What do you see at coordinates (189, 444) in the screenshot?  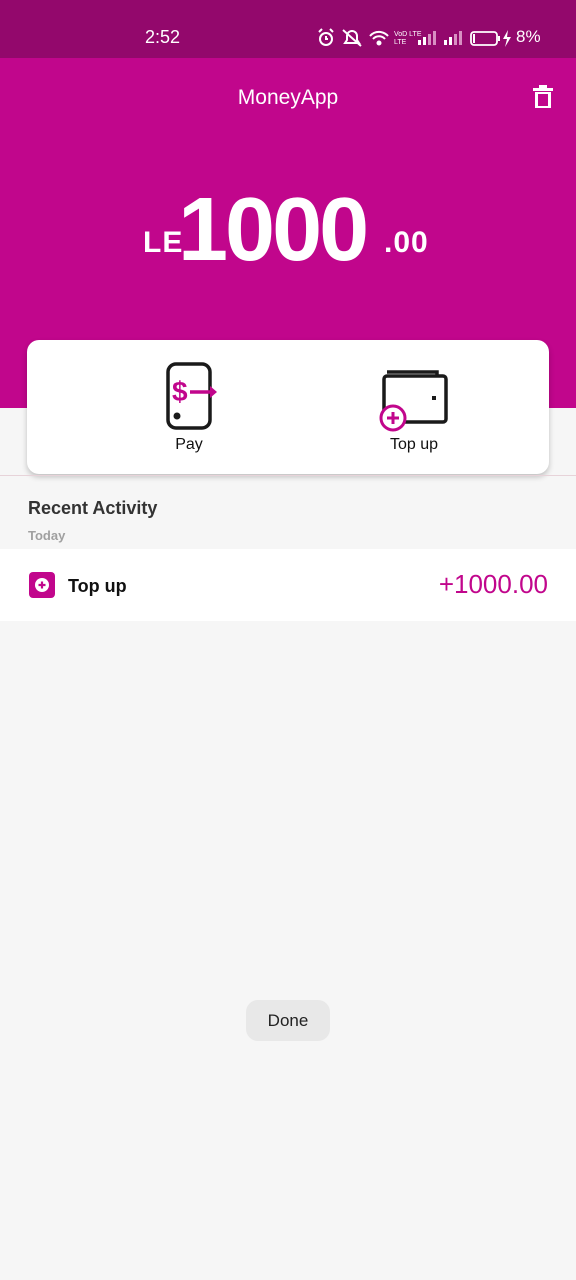 I see `pay-label: Pay` at bounding box center [189, 444].